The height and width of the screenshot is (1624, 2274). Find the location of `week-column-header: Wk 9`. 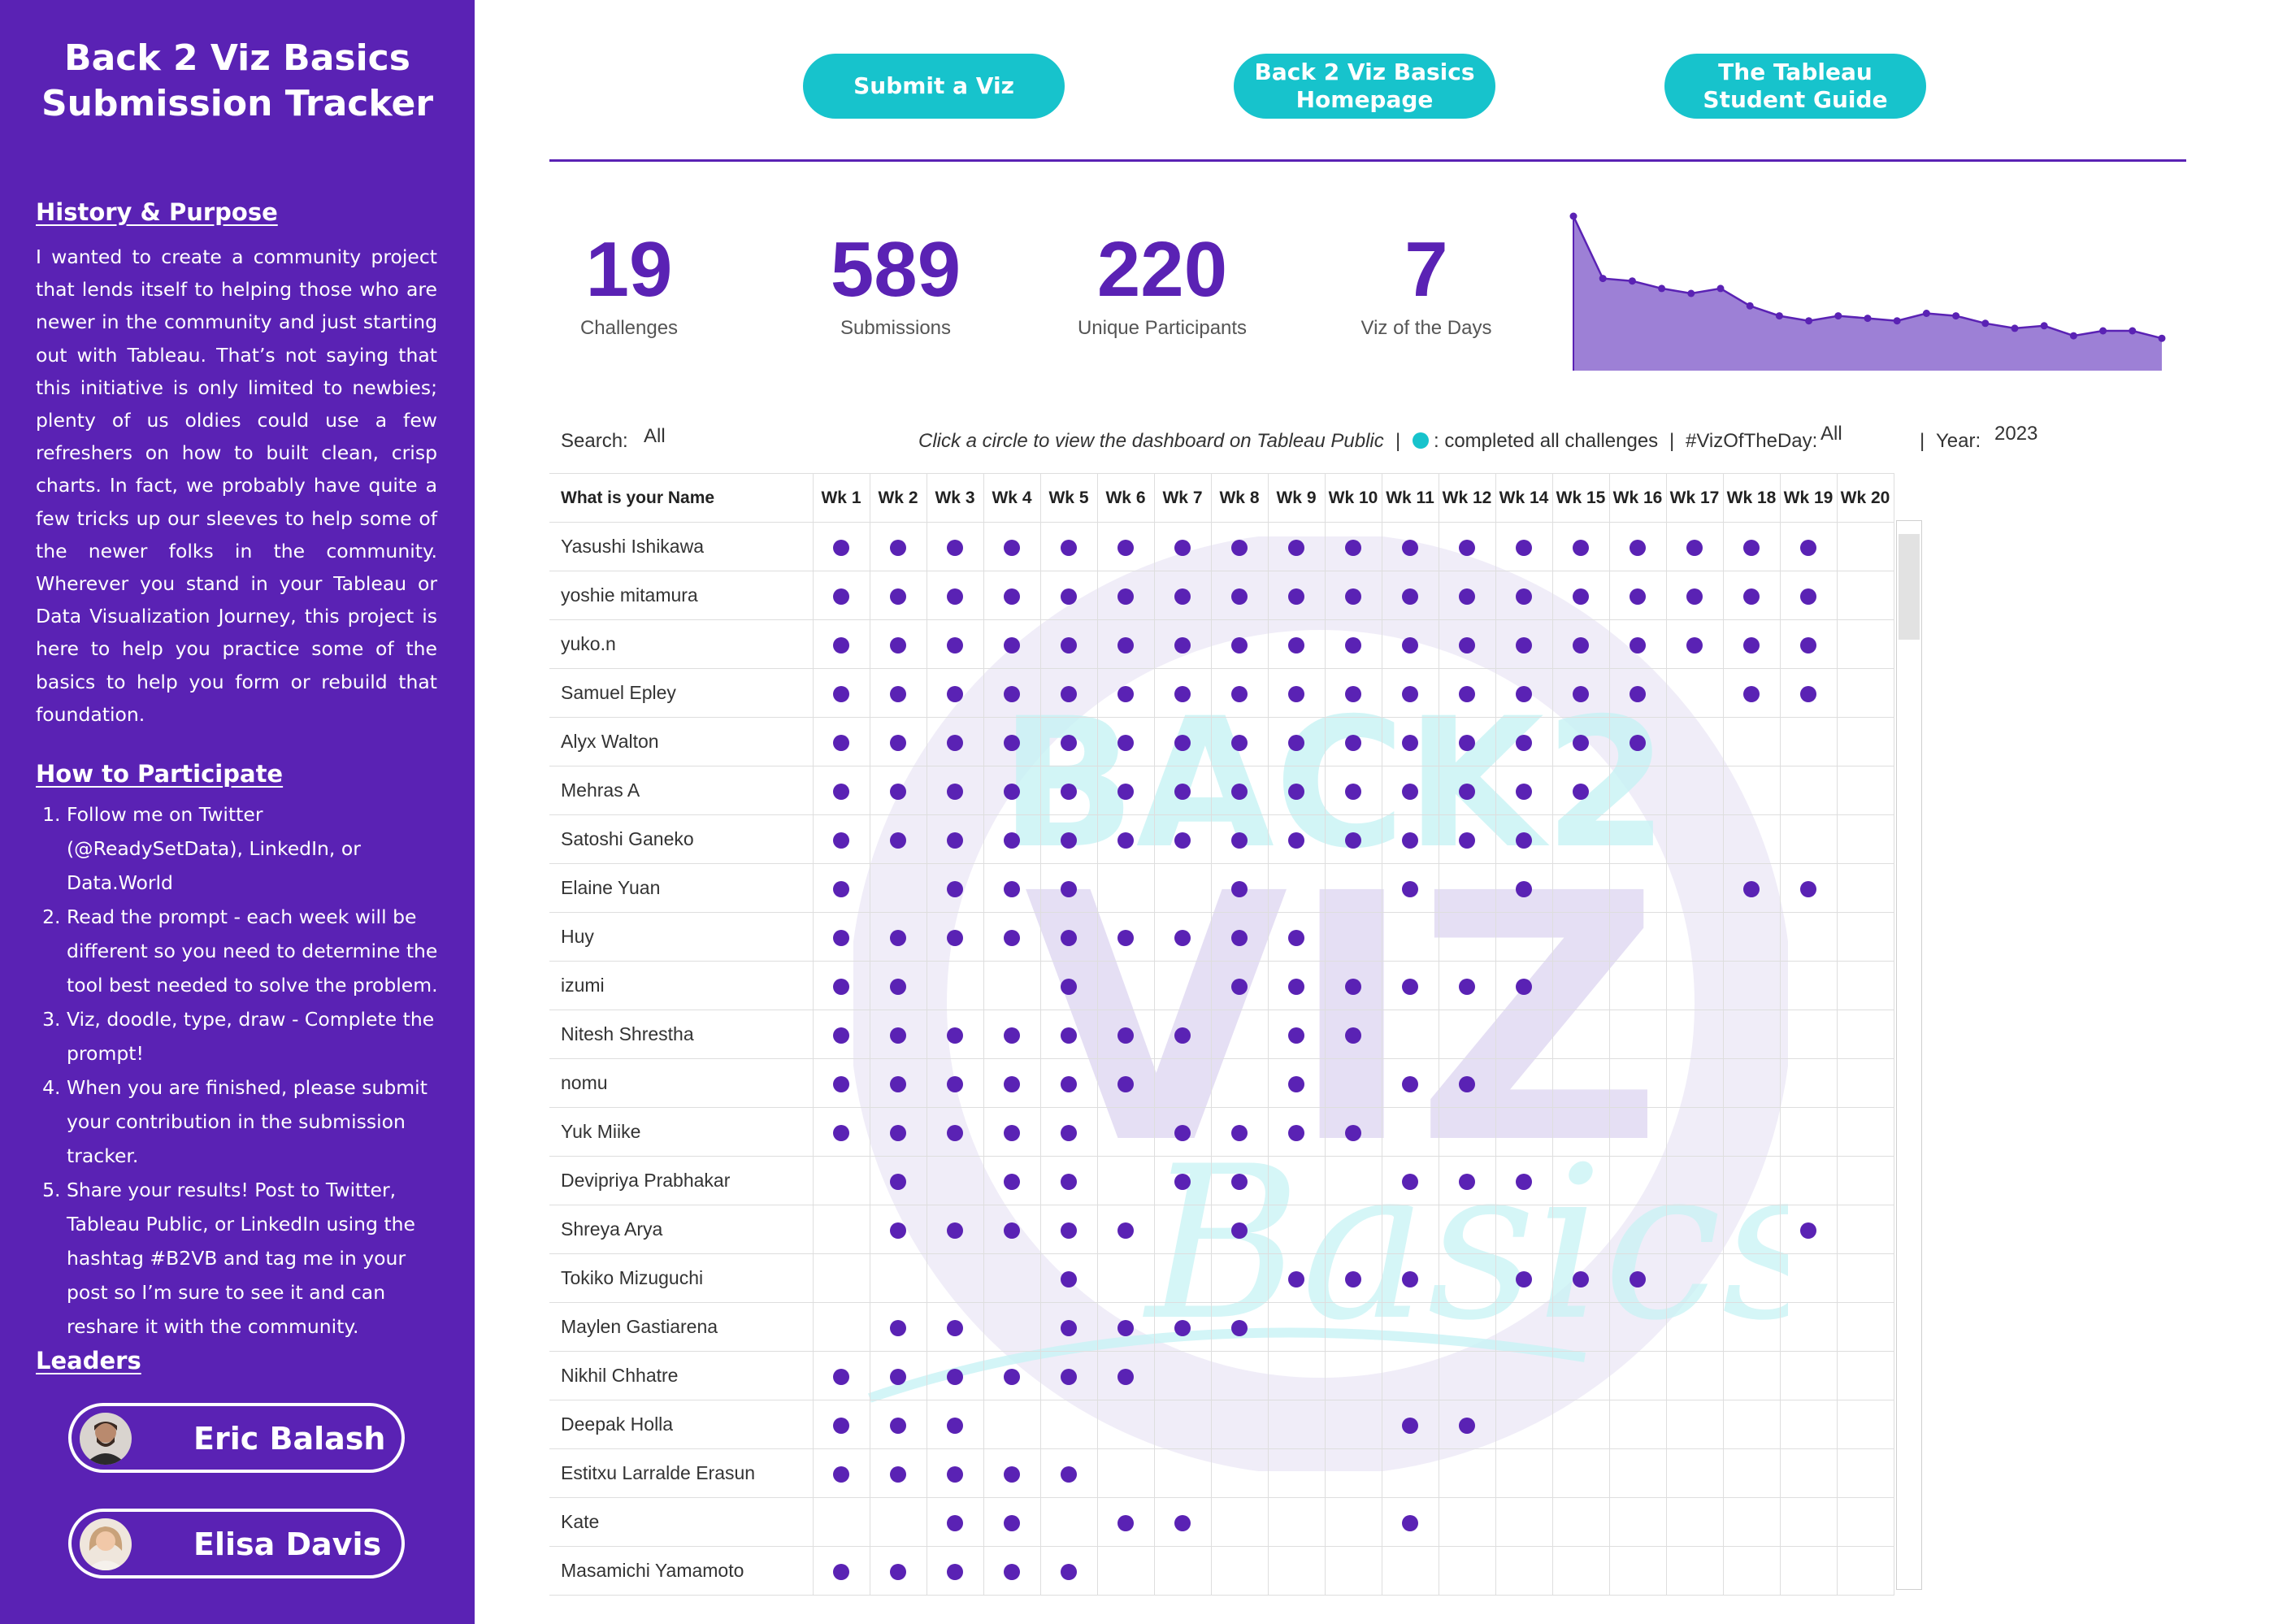

week-column-header: Wk 9 is located at coordinates (1296, 498).